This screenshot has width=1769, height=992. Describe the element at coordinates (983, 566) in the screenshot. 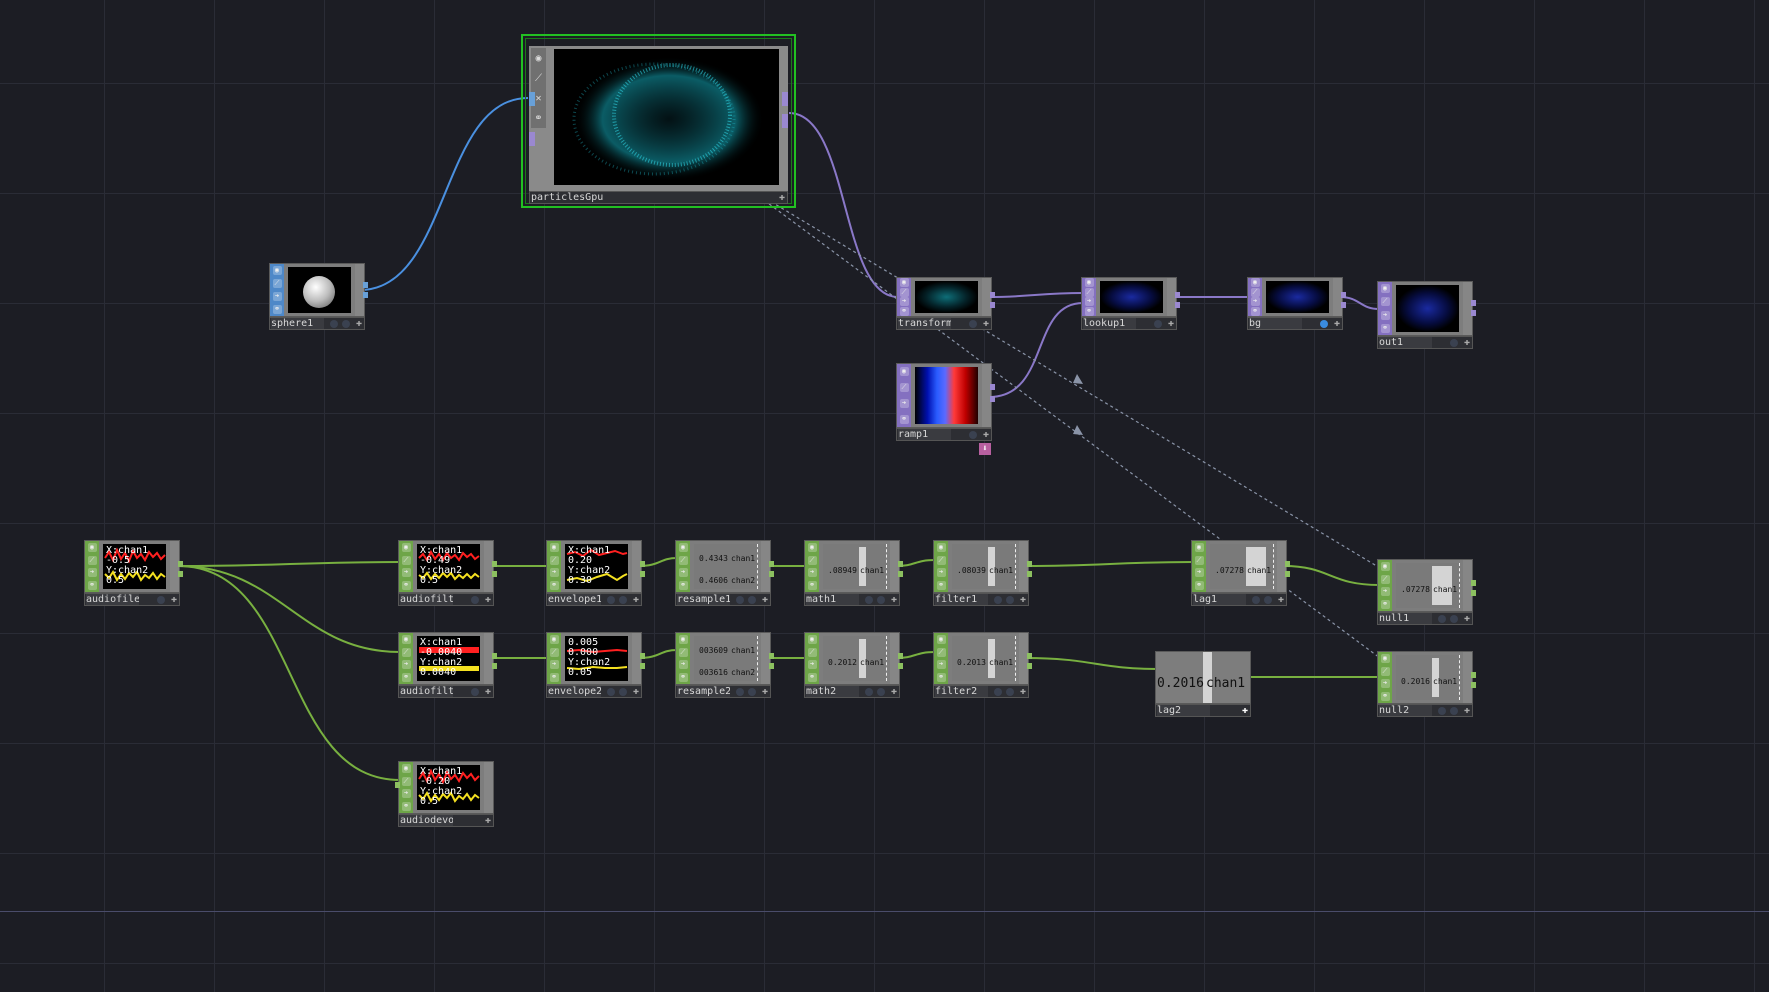

I see `channel-viewer: .08039 chan1` at that location.